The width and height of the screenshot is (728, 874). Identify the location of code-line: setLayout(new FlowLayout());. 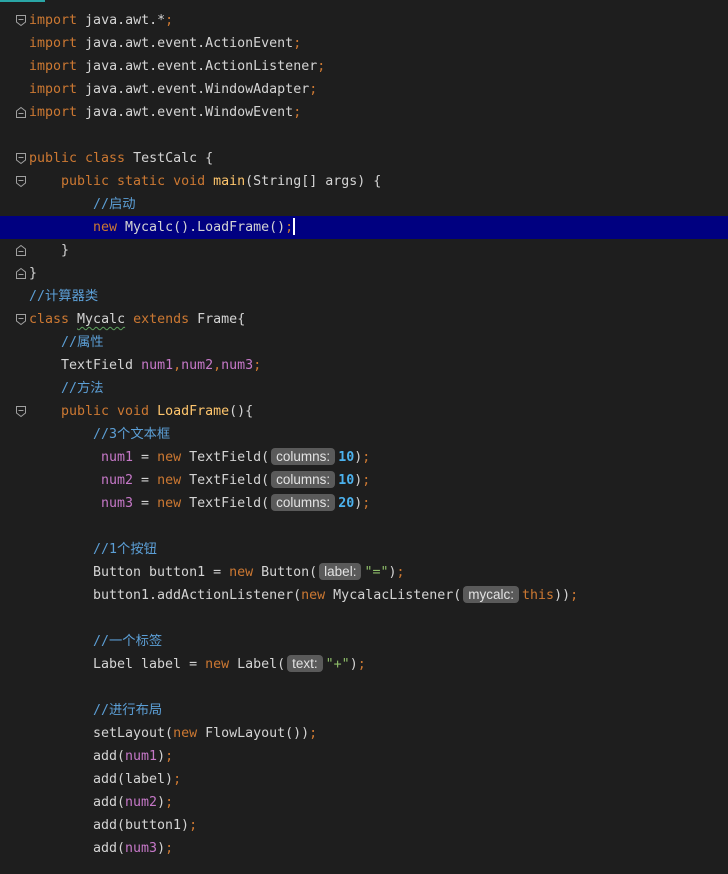
(364, 733).